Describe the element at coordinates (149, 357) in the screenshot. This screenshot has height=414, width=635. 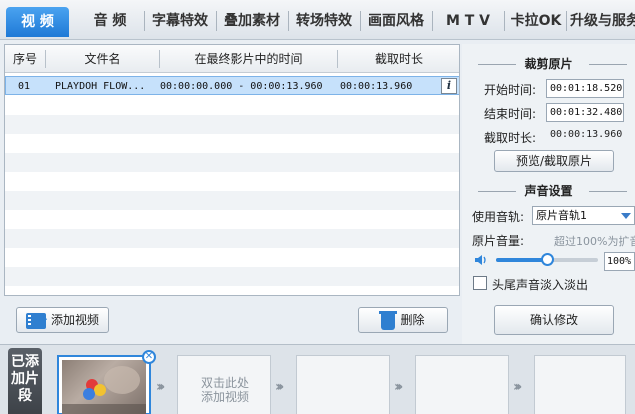
I see `remove-clip-icon: ✕` at that location.